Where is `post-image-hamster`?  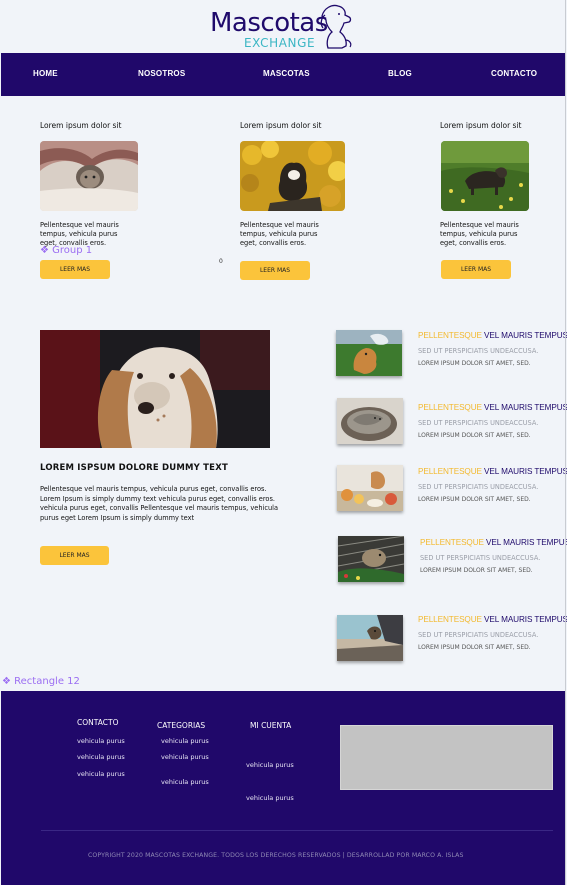
post-image-hamster is located at coordinates (371, 559).